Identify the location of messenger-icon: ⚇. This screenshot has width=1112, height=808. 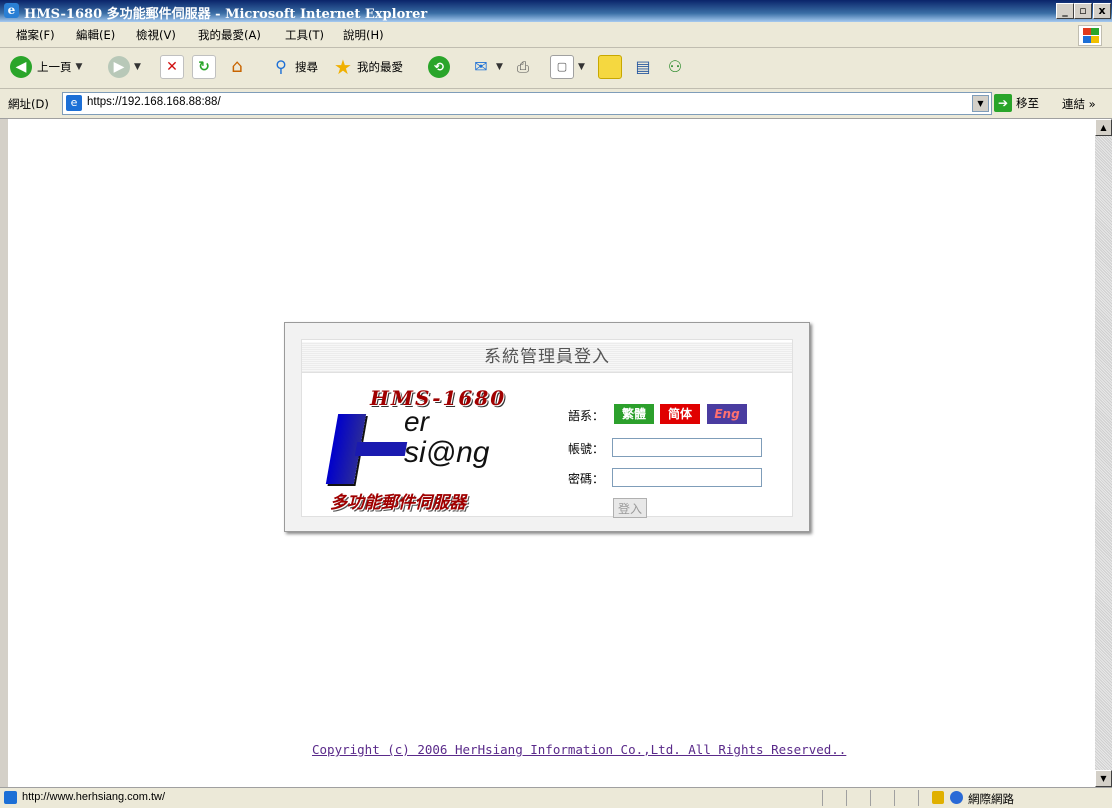
(675, 66).